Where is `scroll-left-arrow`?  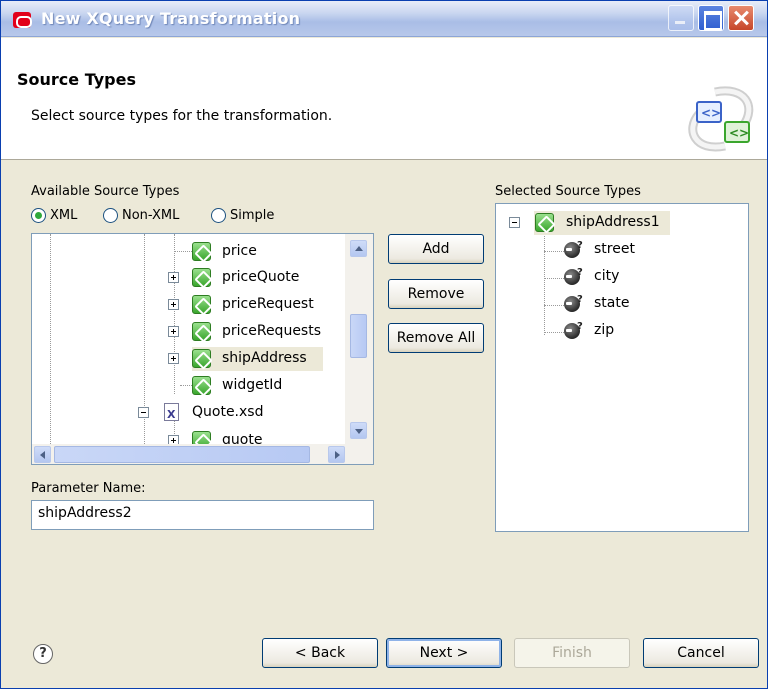
scroll-left-arrow is located at coordinates (42, 454).